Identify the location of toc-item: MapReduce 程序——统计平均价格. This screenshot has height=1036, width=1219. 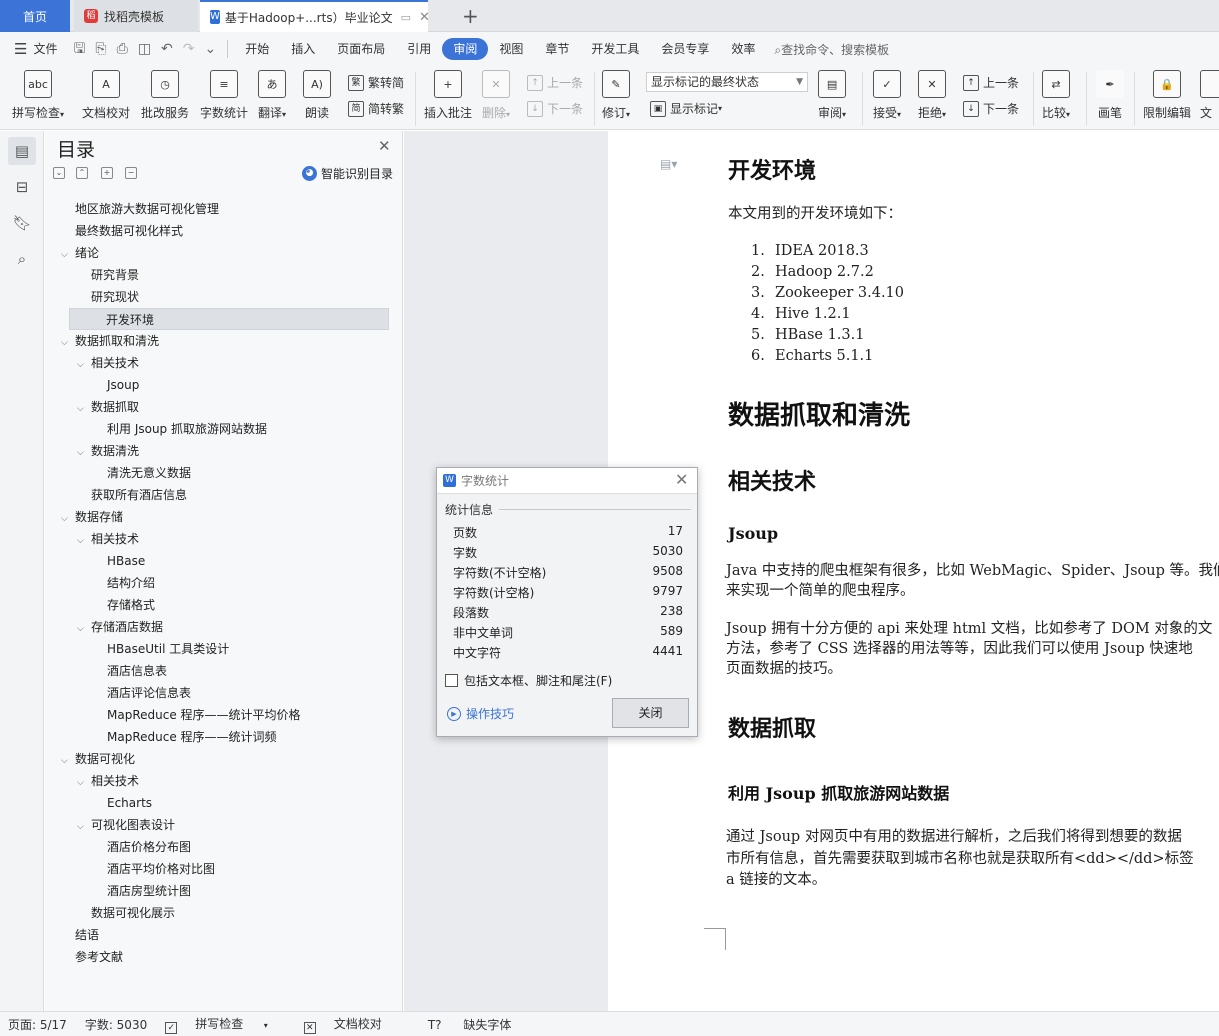
(197, 715).